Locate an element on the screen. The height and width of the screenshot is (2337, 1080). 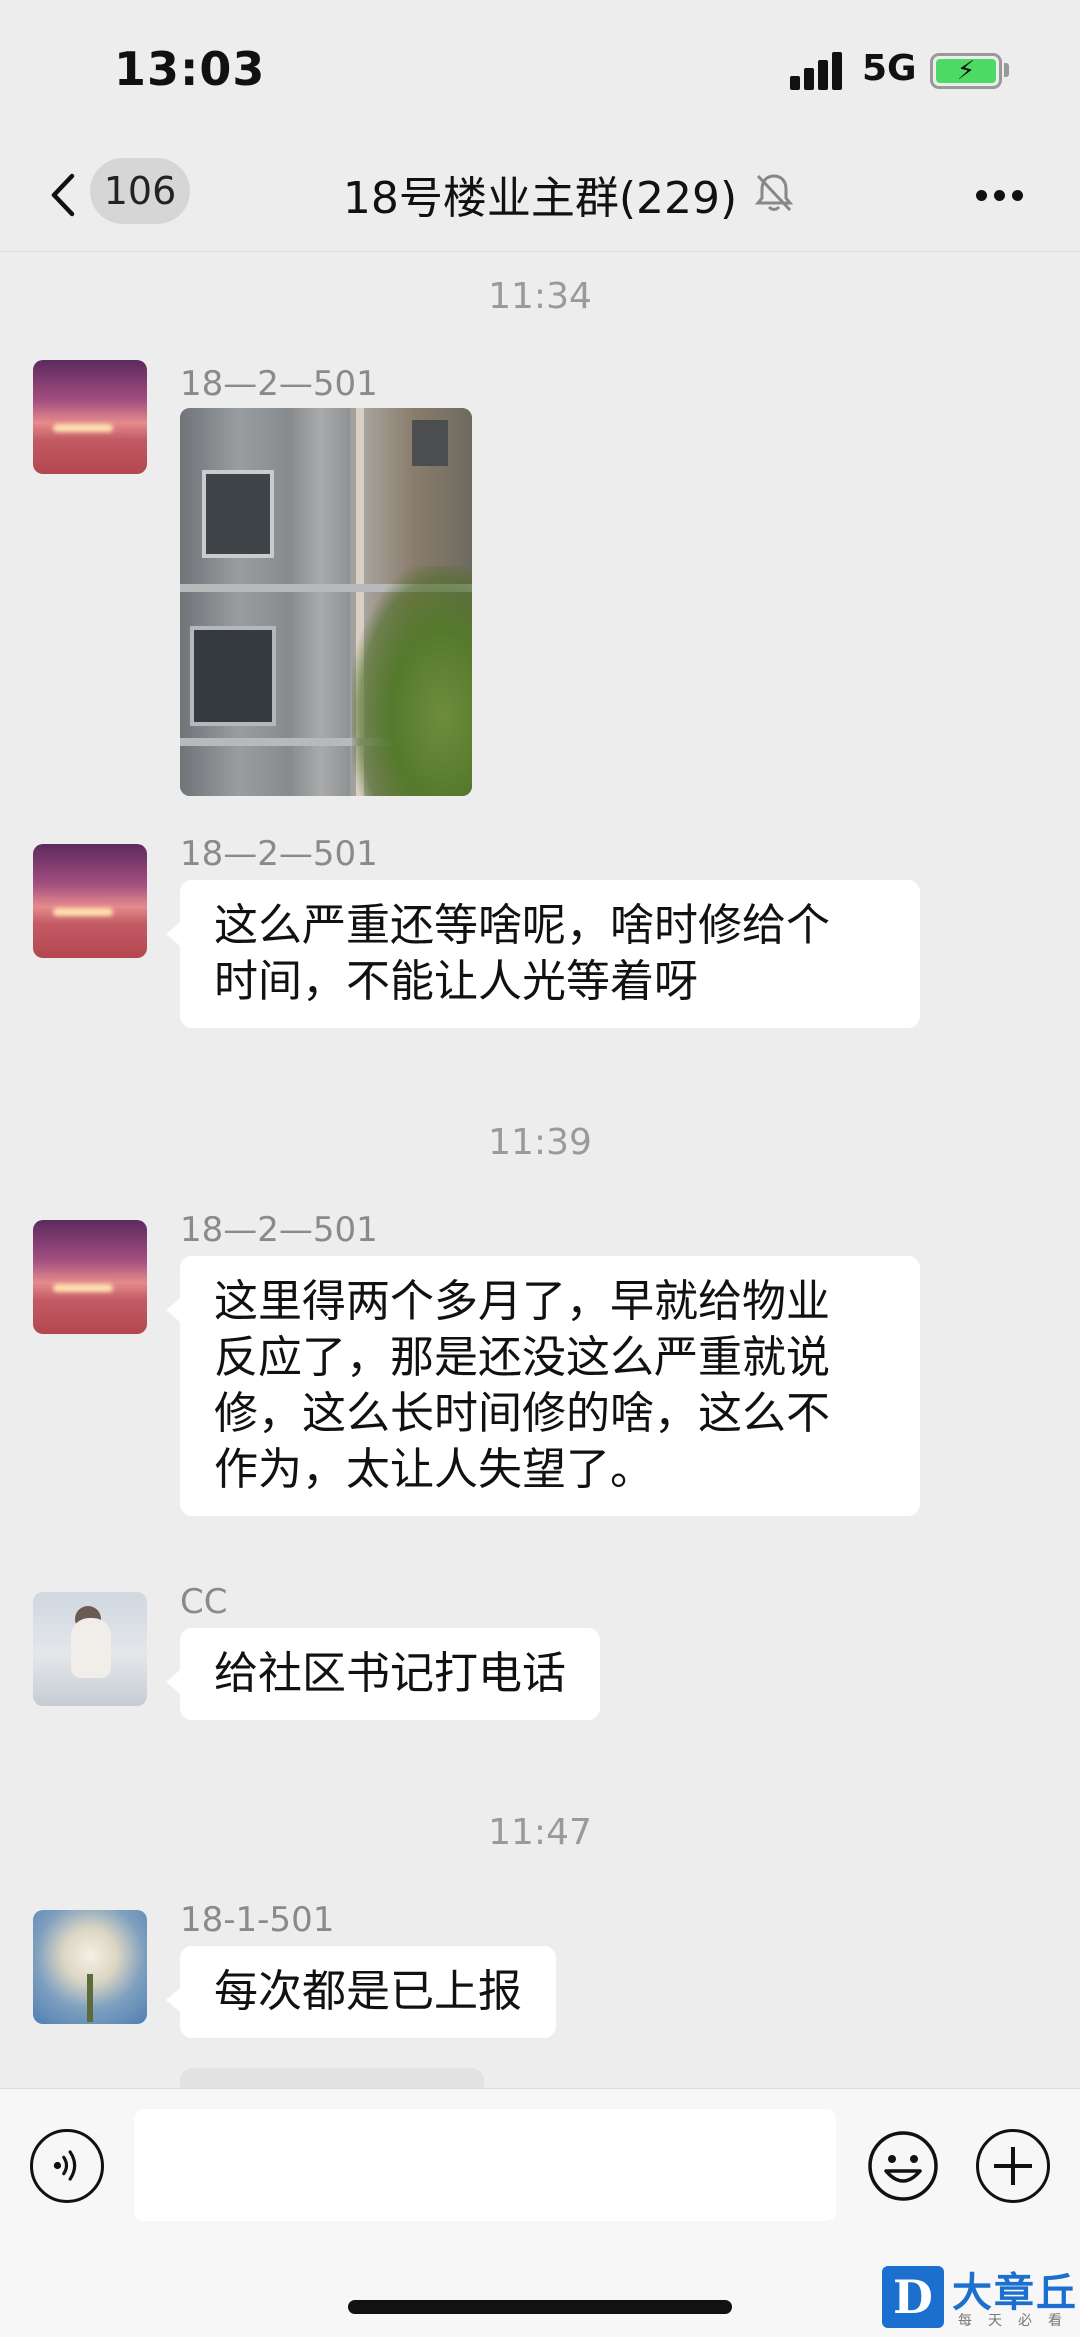
message-item: 18—2—501 这么严重还等啥呢，啥时修给个 时间，不能让人光等着呀 is located at coordinates (533, 945).